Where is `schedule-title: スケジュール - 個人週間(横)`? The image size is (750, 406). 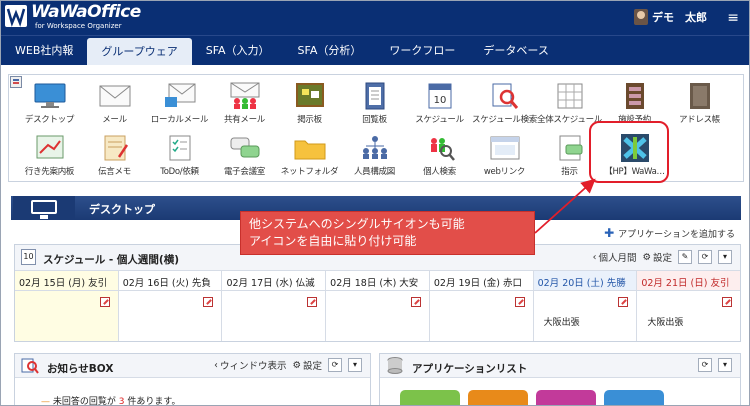 schedule-title: スケジュール - 個人週間(横) is located at coordinates (111, 260).